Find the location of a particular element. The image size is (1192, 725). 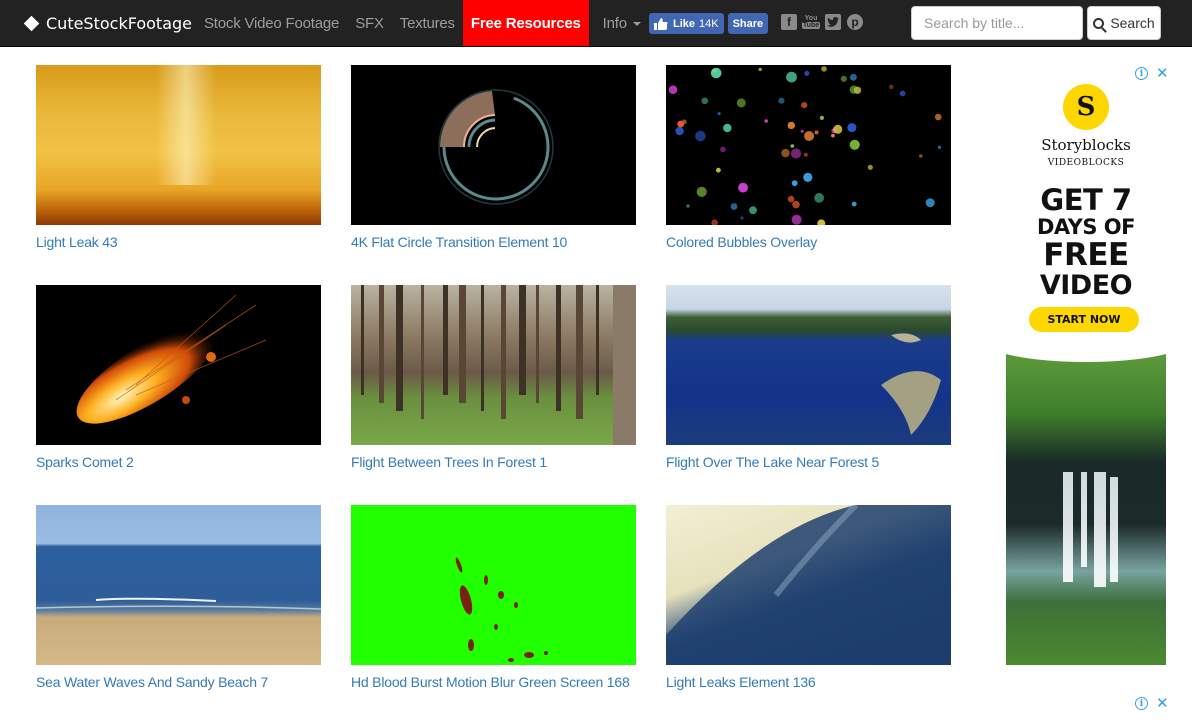

twitter-icon is located at coordinates (833, 22).